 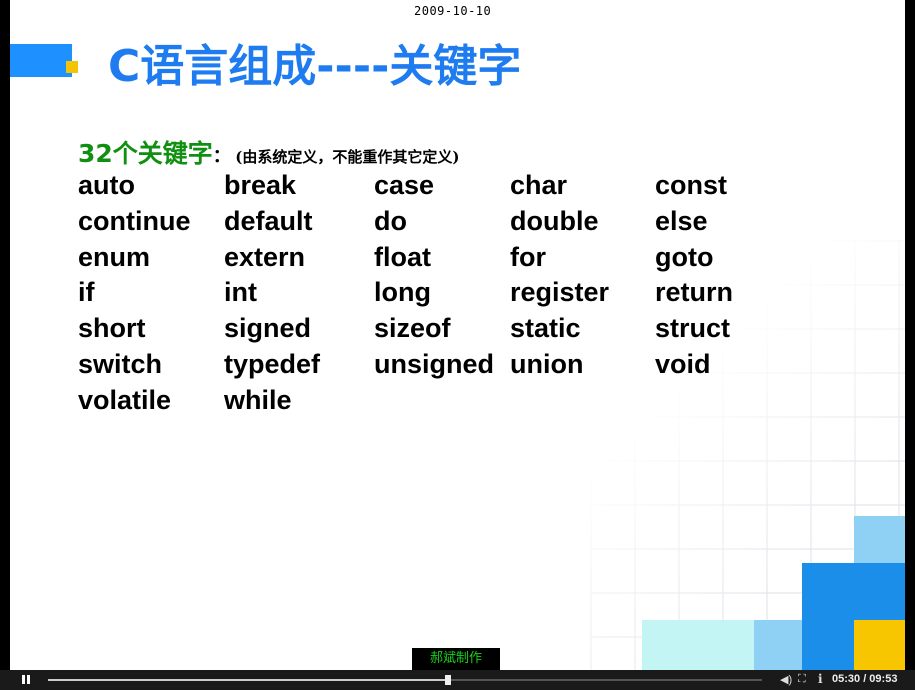 I want to click on keyword-char: char, so click(x=539, y=185).